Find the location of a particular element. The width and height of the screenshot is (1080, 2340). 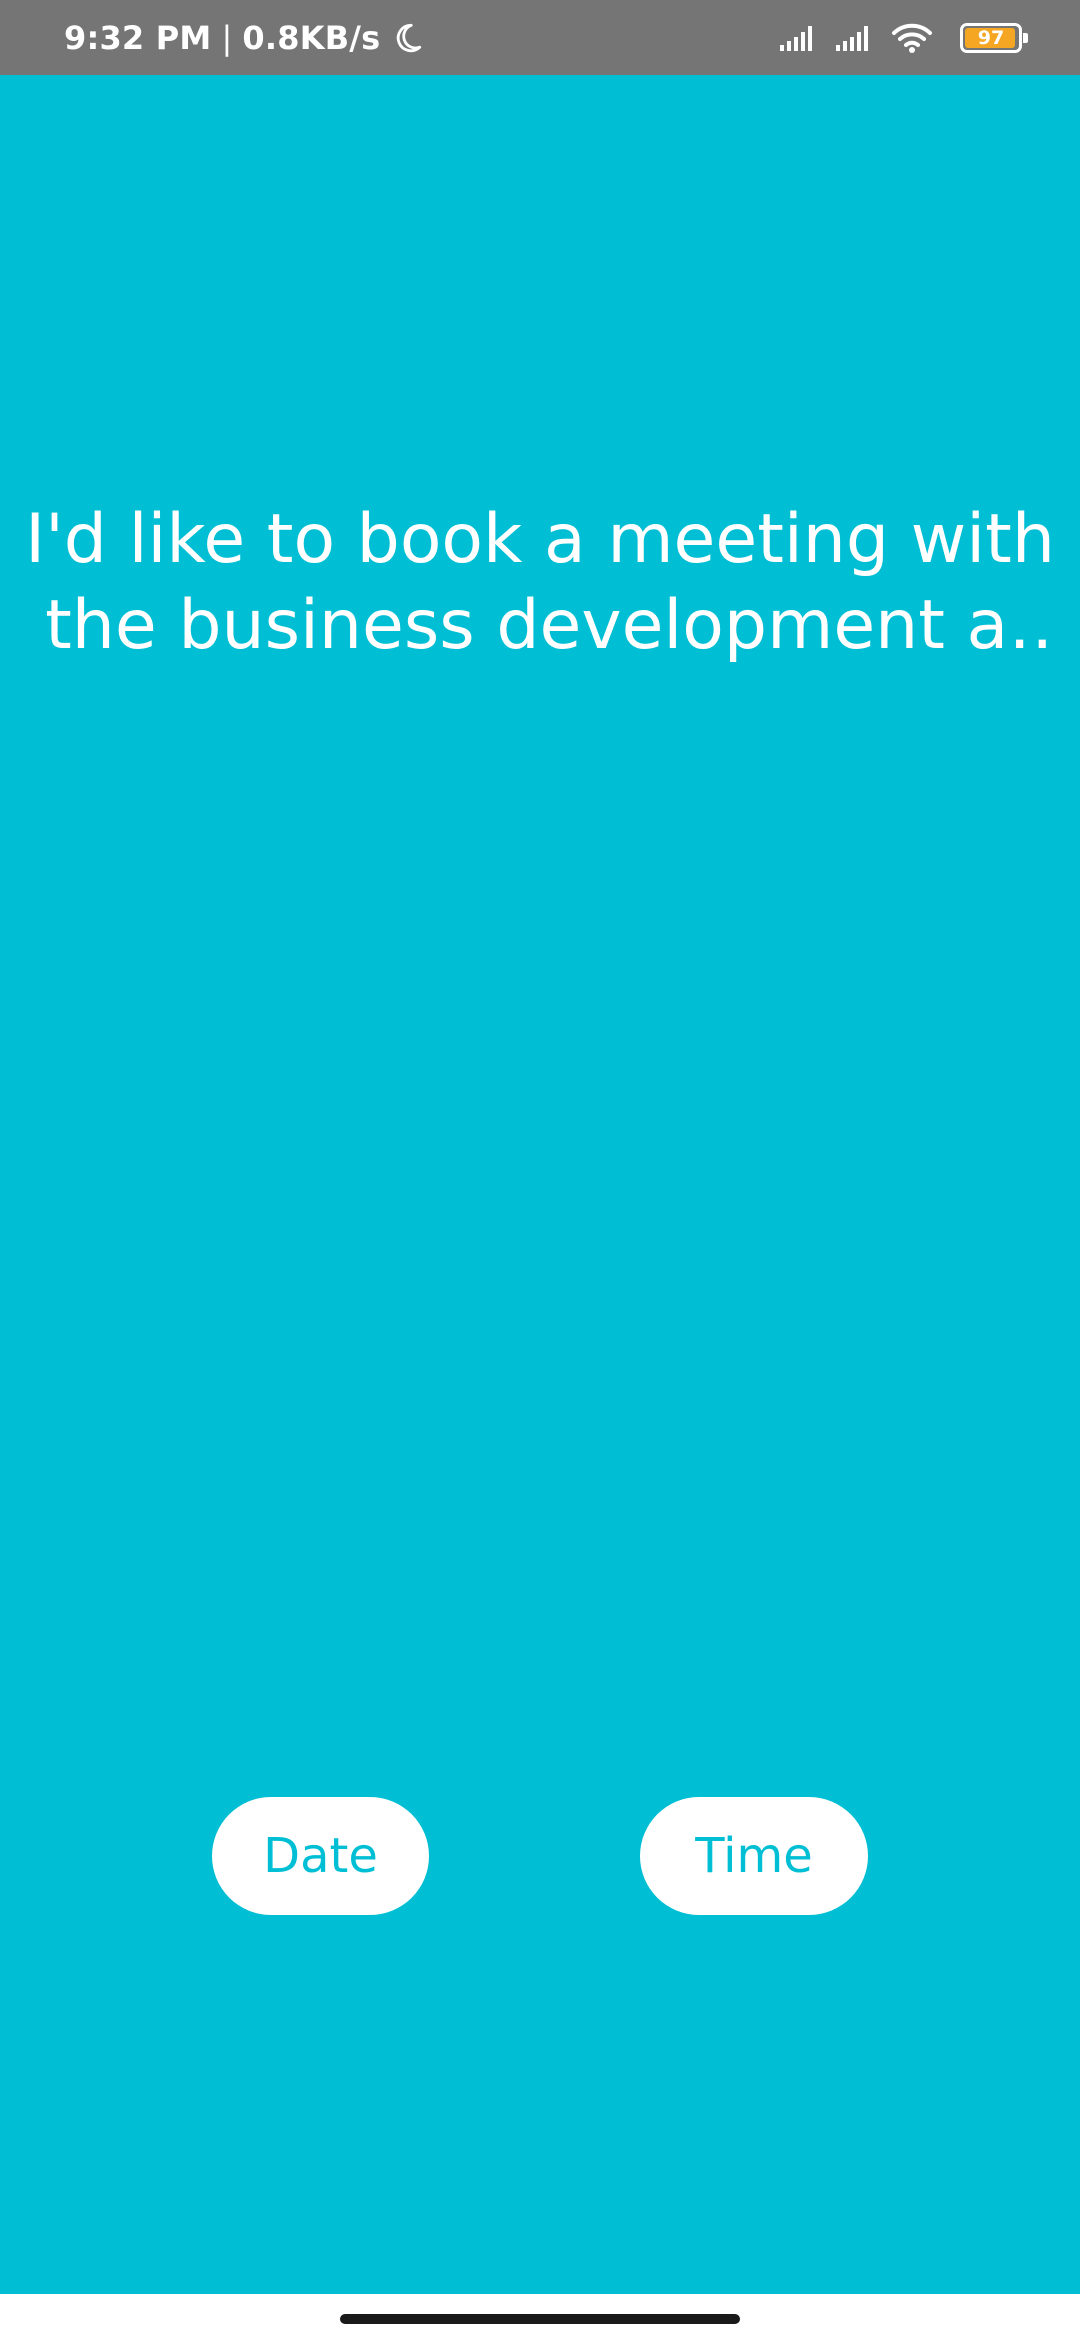

status-bar: 9:32 PM | 0.8KB/s 97 is located at coordinates (540, 37).